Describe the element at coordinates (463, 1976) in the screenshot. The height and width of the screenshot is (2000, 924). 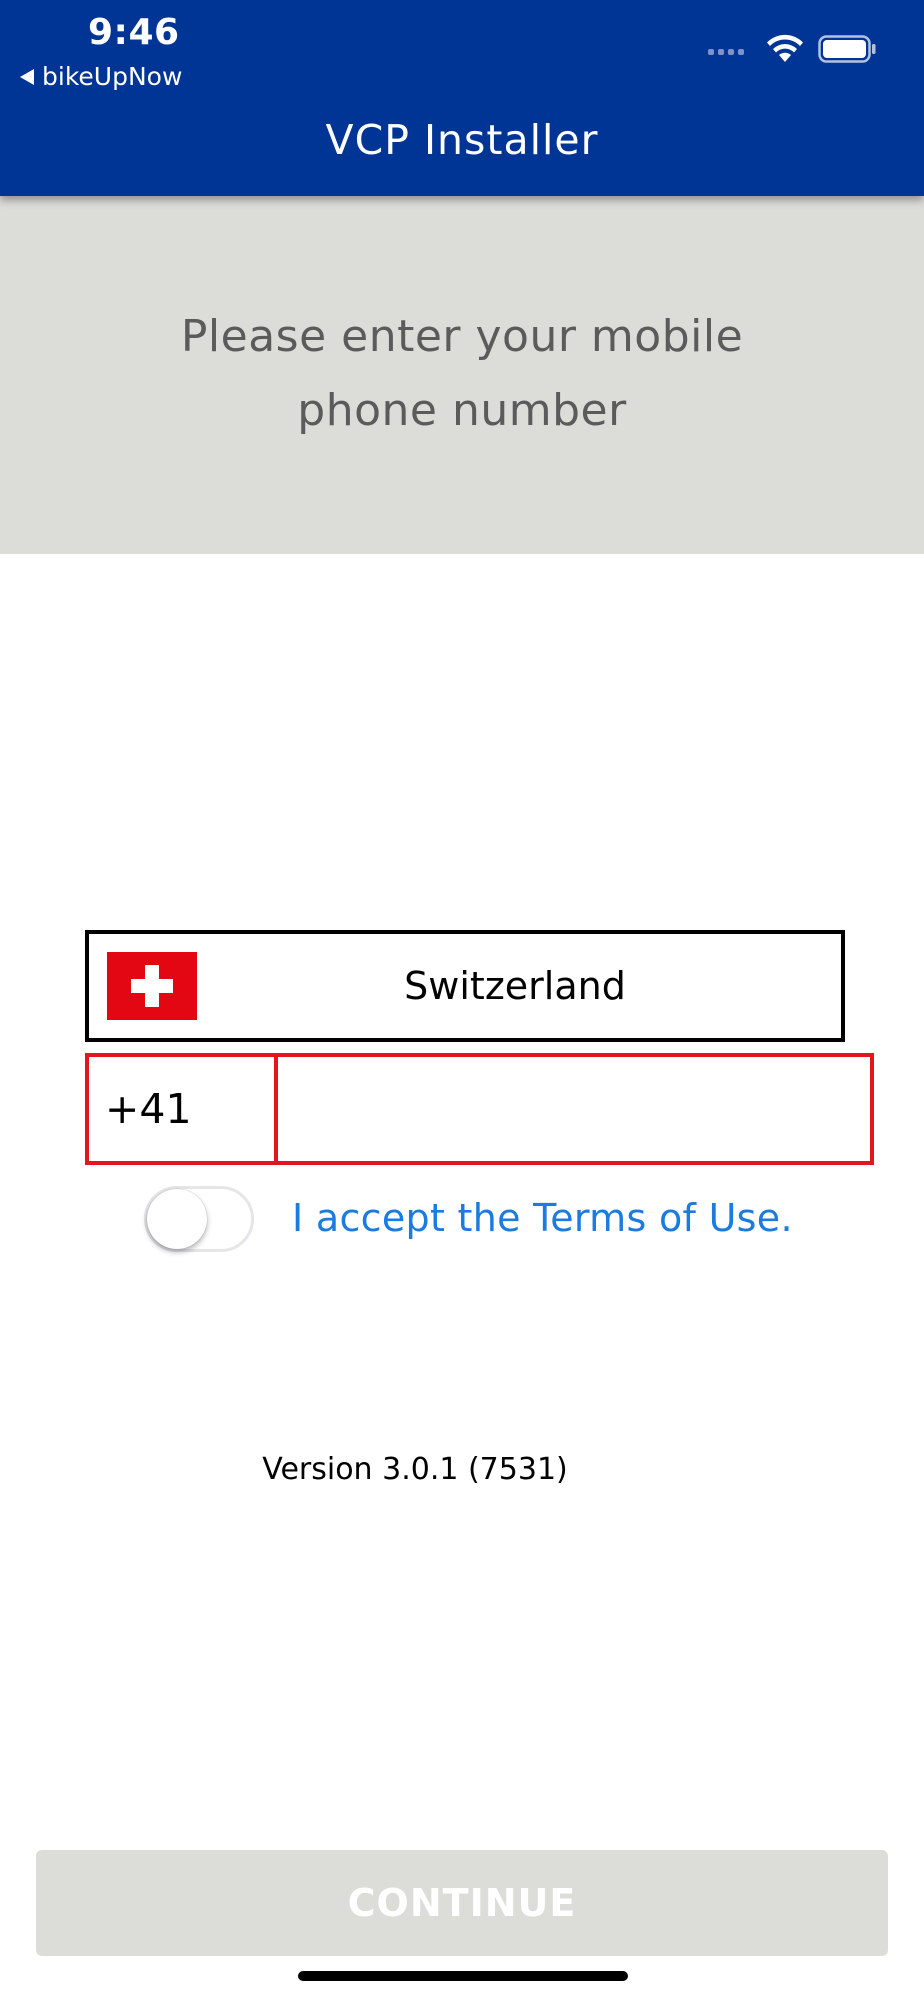
I see `home-indicator` at that location.